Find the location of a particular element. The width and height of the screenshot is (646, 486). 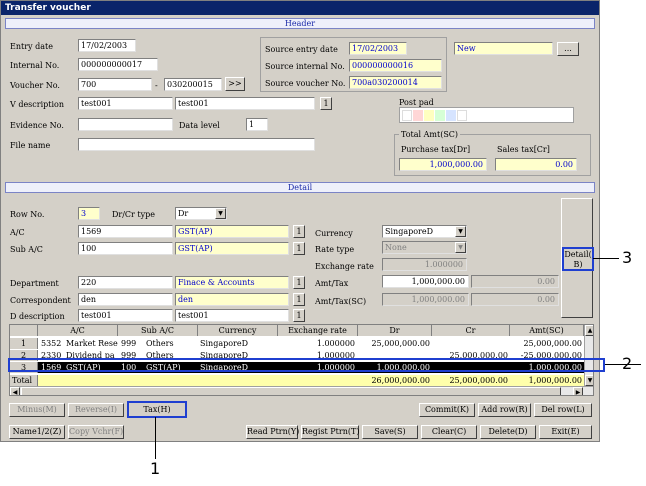

purchase-tax-label: Purchase tax[Dr] is located at coordinates (436, 149).